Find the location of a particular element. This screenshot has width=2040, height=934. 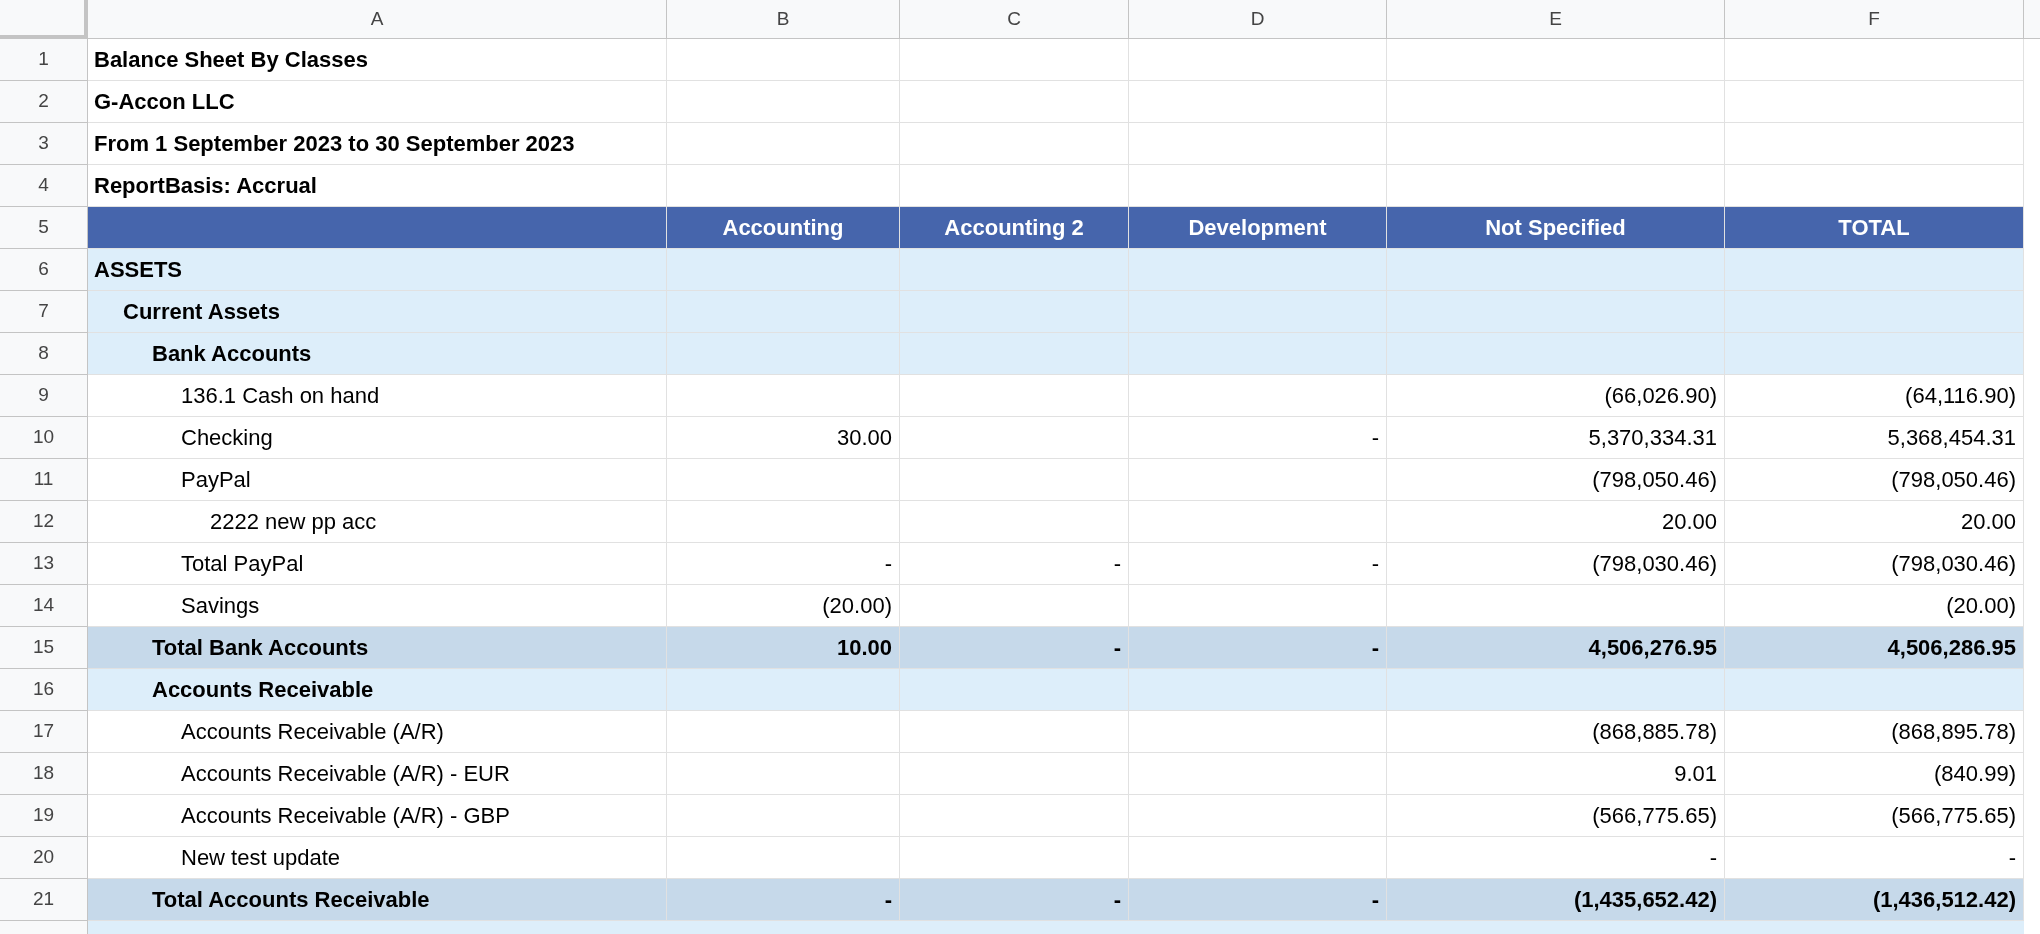

table-cell: Bank Accounts is located at coordinates (377, 354).